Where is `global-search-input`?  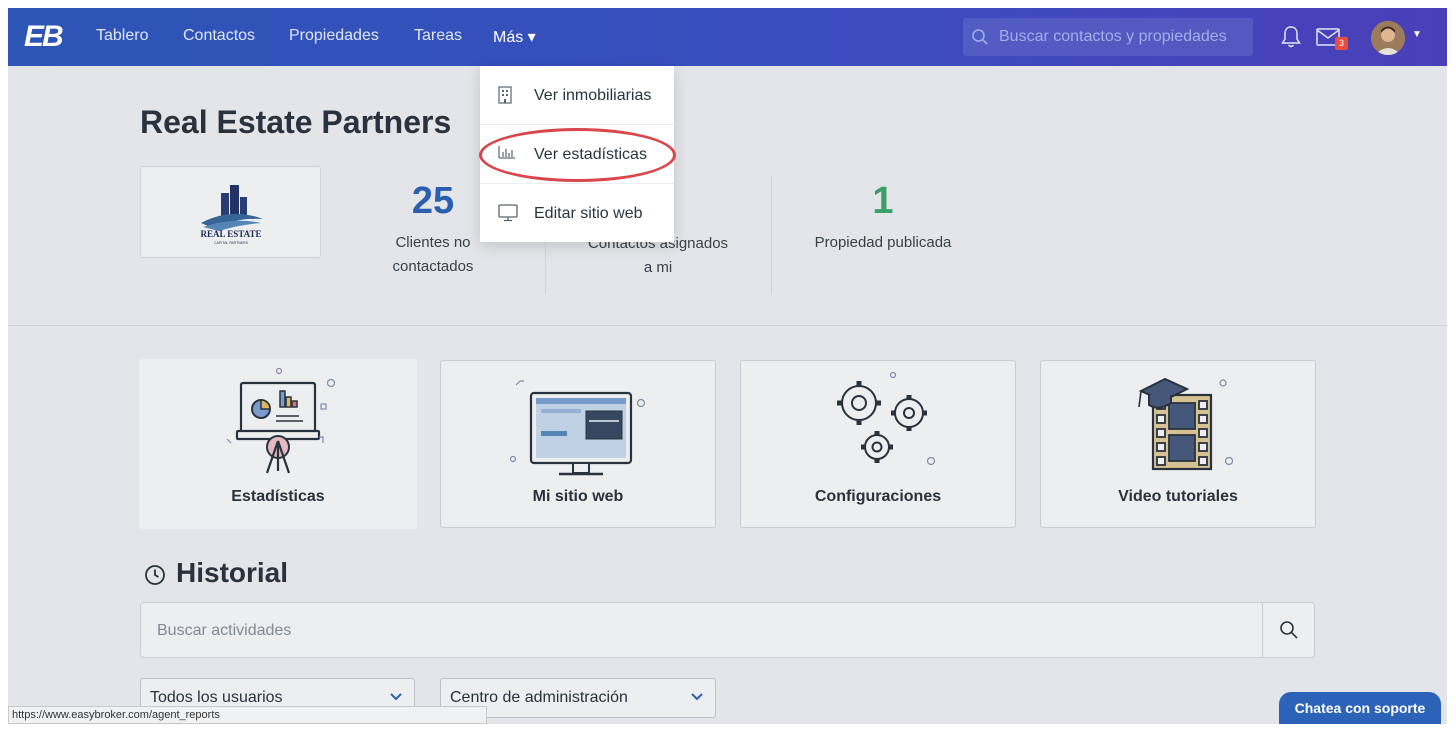
global-search-input is located at coordinates (1123, 37).